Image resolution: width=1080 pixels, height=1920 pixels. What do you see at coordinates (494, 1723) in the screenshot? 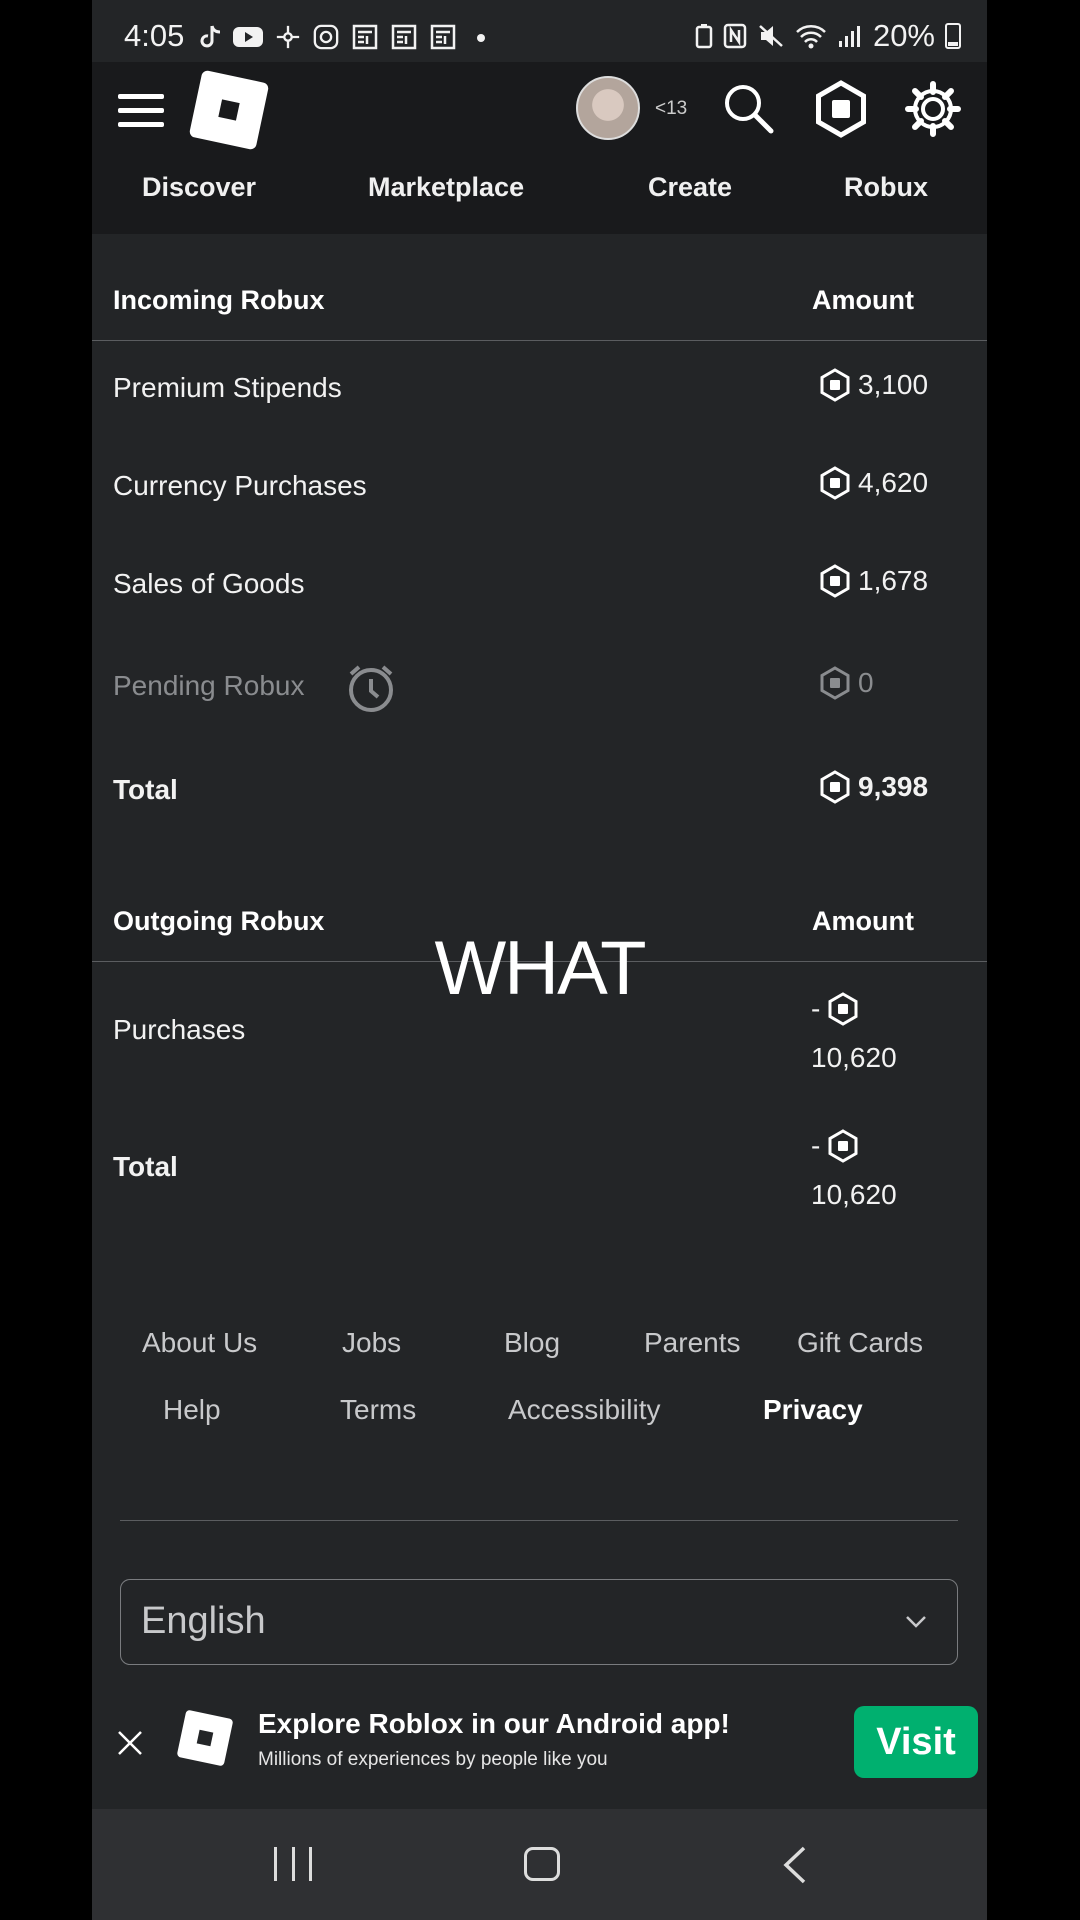
I see `banner-title: Explore Roblox in our Android app!` at bounding box center [494, 1723].